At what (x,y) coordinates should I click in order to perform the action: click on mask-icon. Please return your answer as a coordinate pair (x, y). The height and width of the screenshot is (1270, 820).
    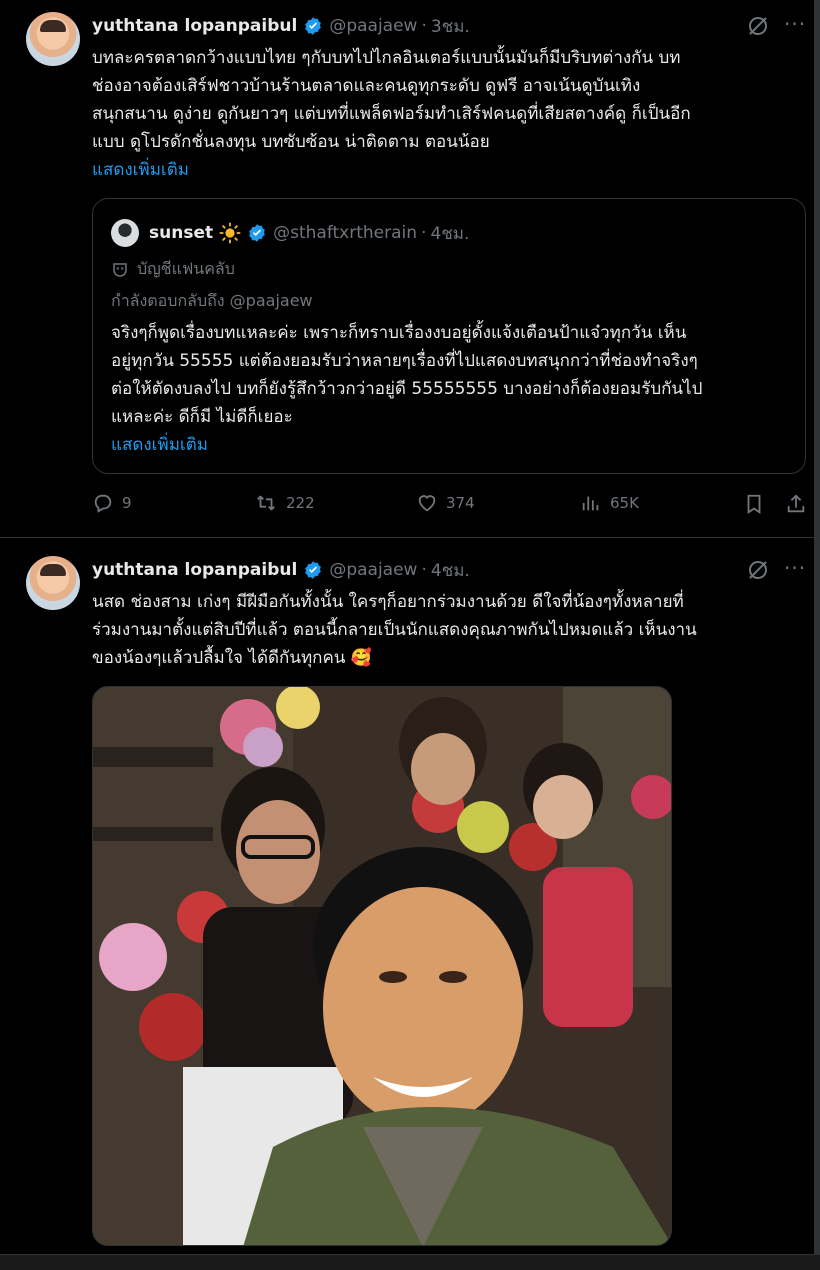
    Looking at the image, I should click on (120, 269).